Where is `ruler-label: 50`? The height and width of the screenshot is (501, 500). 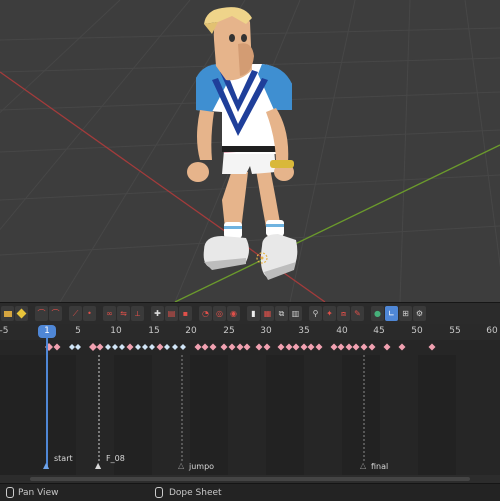
ruler-label: 50 is located at coordinates (417, 331).